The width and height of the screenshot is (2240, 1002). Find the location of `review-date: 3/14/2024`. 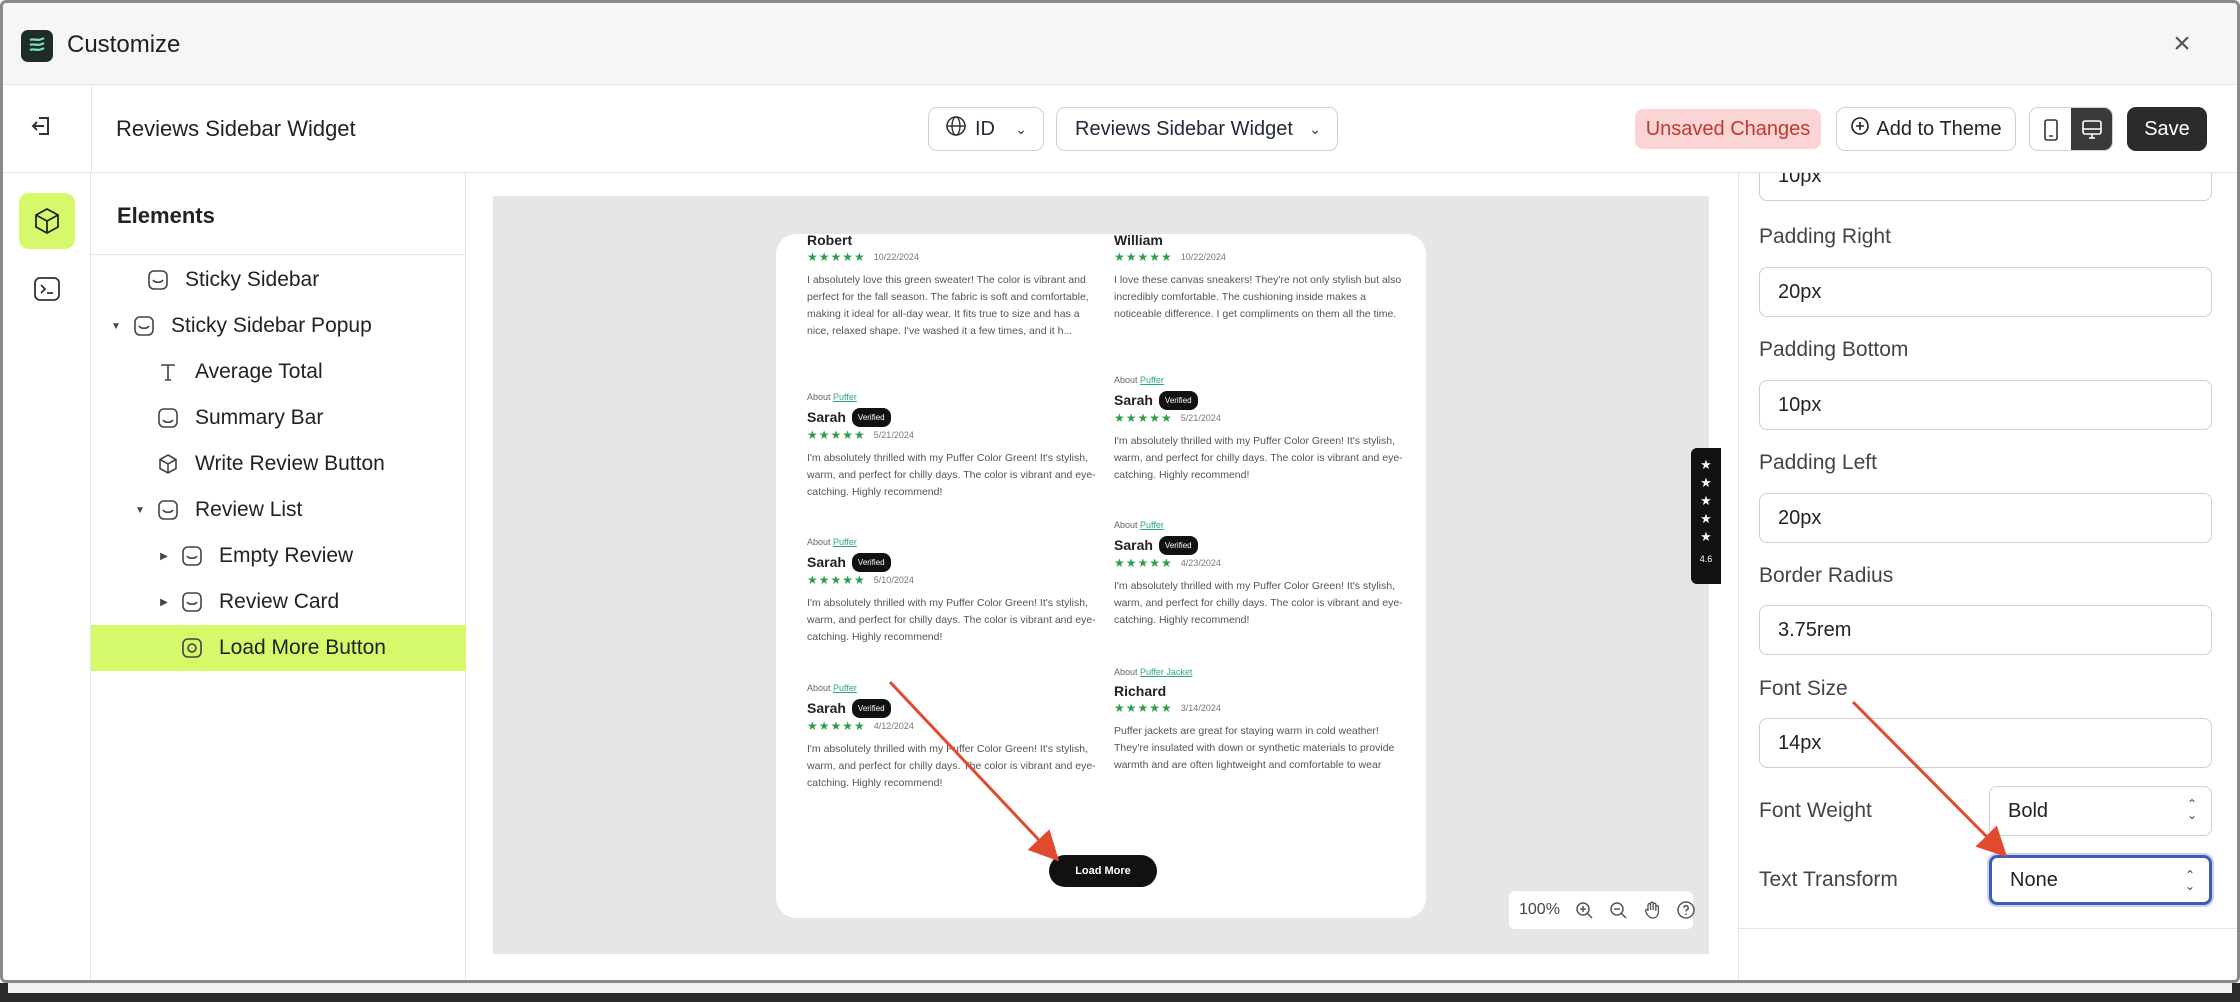

review-date: 3/14/2024 is located at coordinates (1200, 708).